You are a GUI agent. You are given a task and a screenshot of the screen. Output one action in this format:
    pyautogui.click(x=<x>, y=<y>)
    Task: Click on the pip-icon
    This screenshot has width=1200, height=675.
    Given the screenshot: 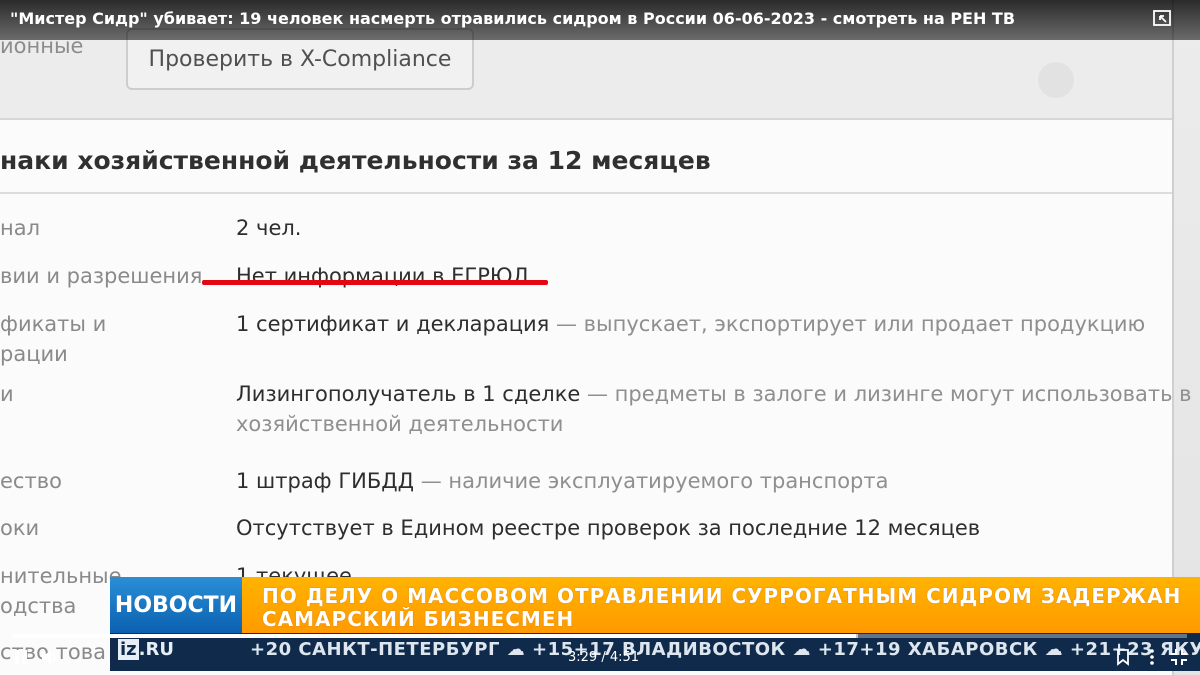 What is the action you would take?
    pyautogui.click(x=1162, y=18)
    